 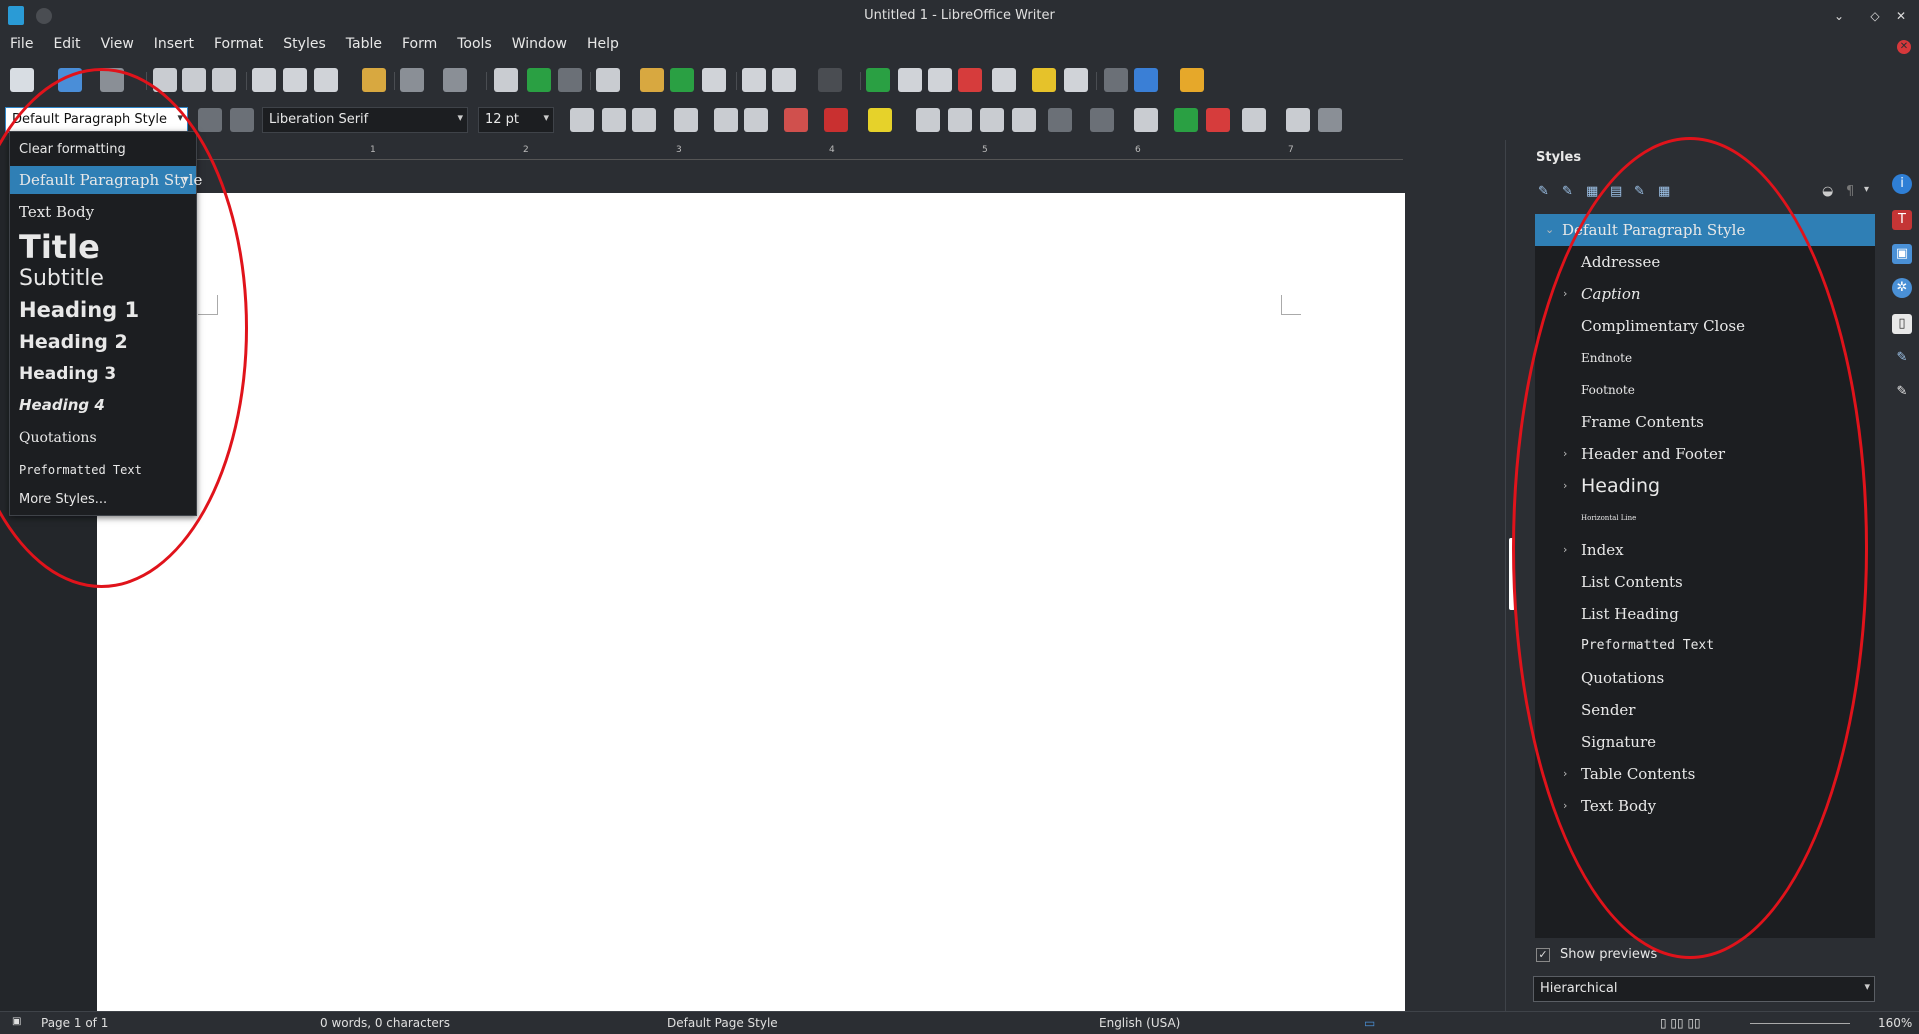 What do you see at coordinates (970, 80) in the screenshot?
I see `bookmark-icon` at bounding box center [970, 80].